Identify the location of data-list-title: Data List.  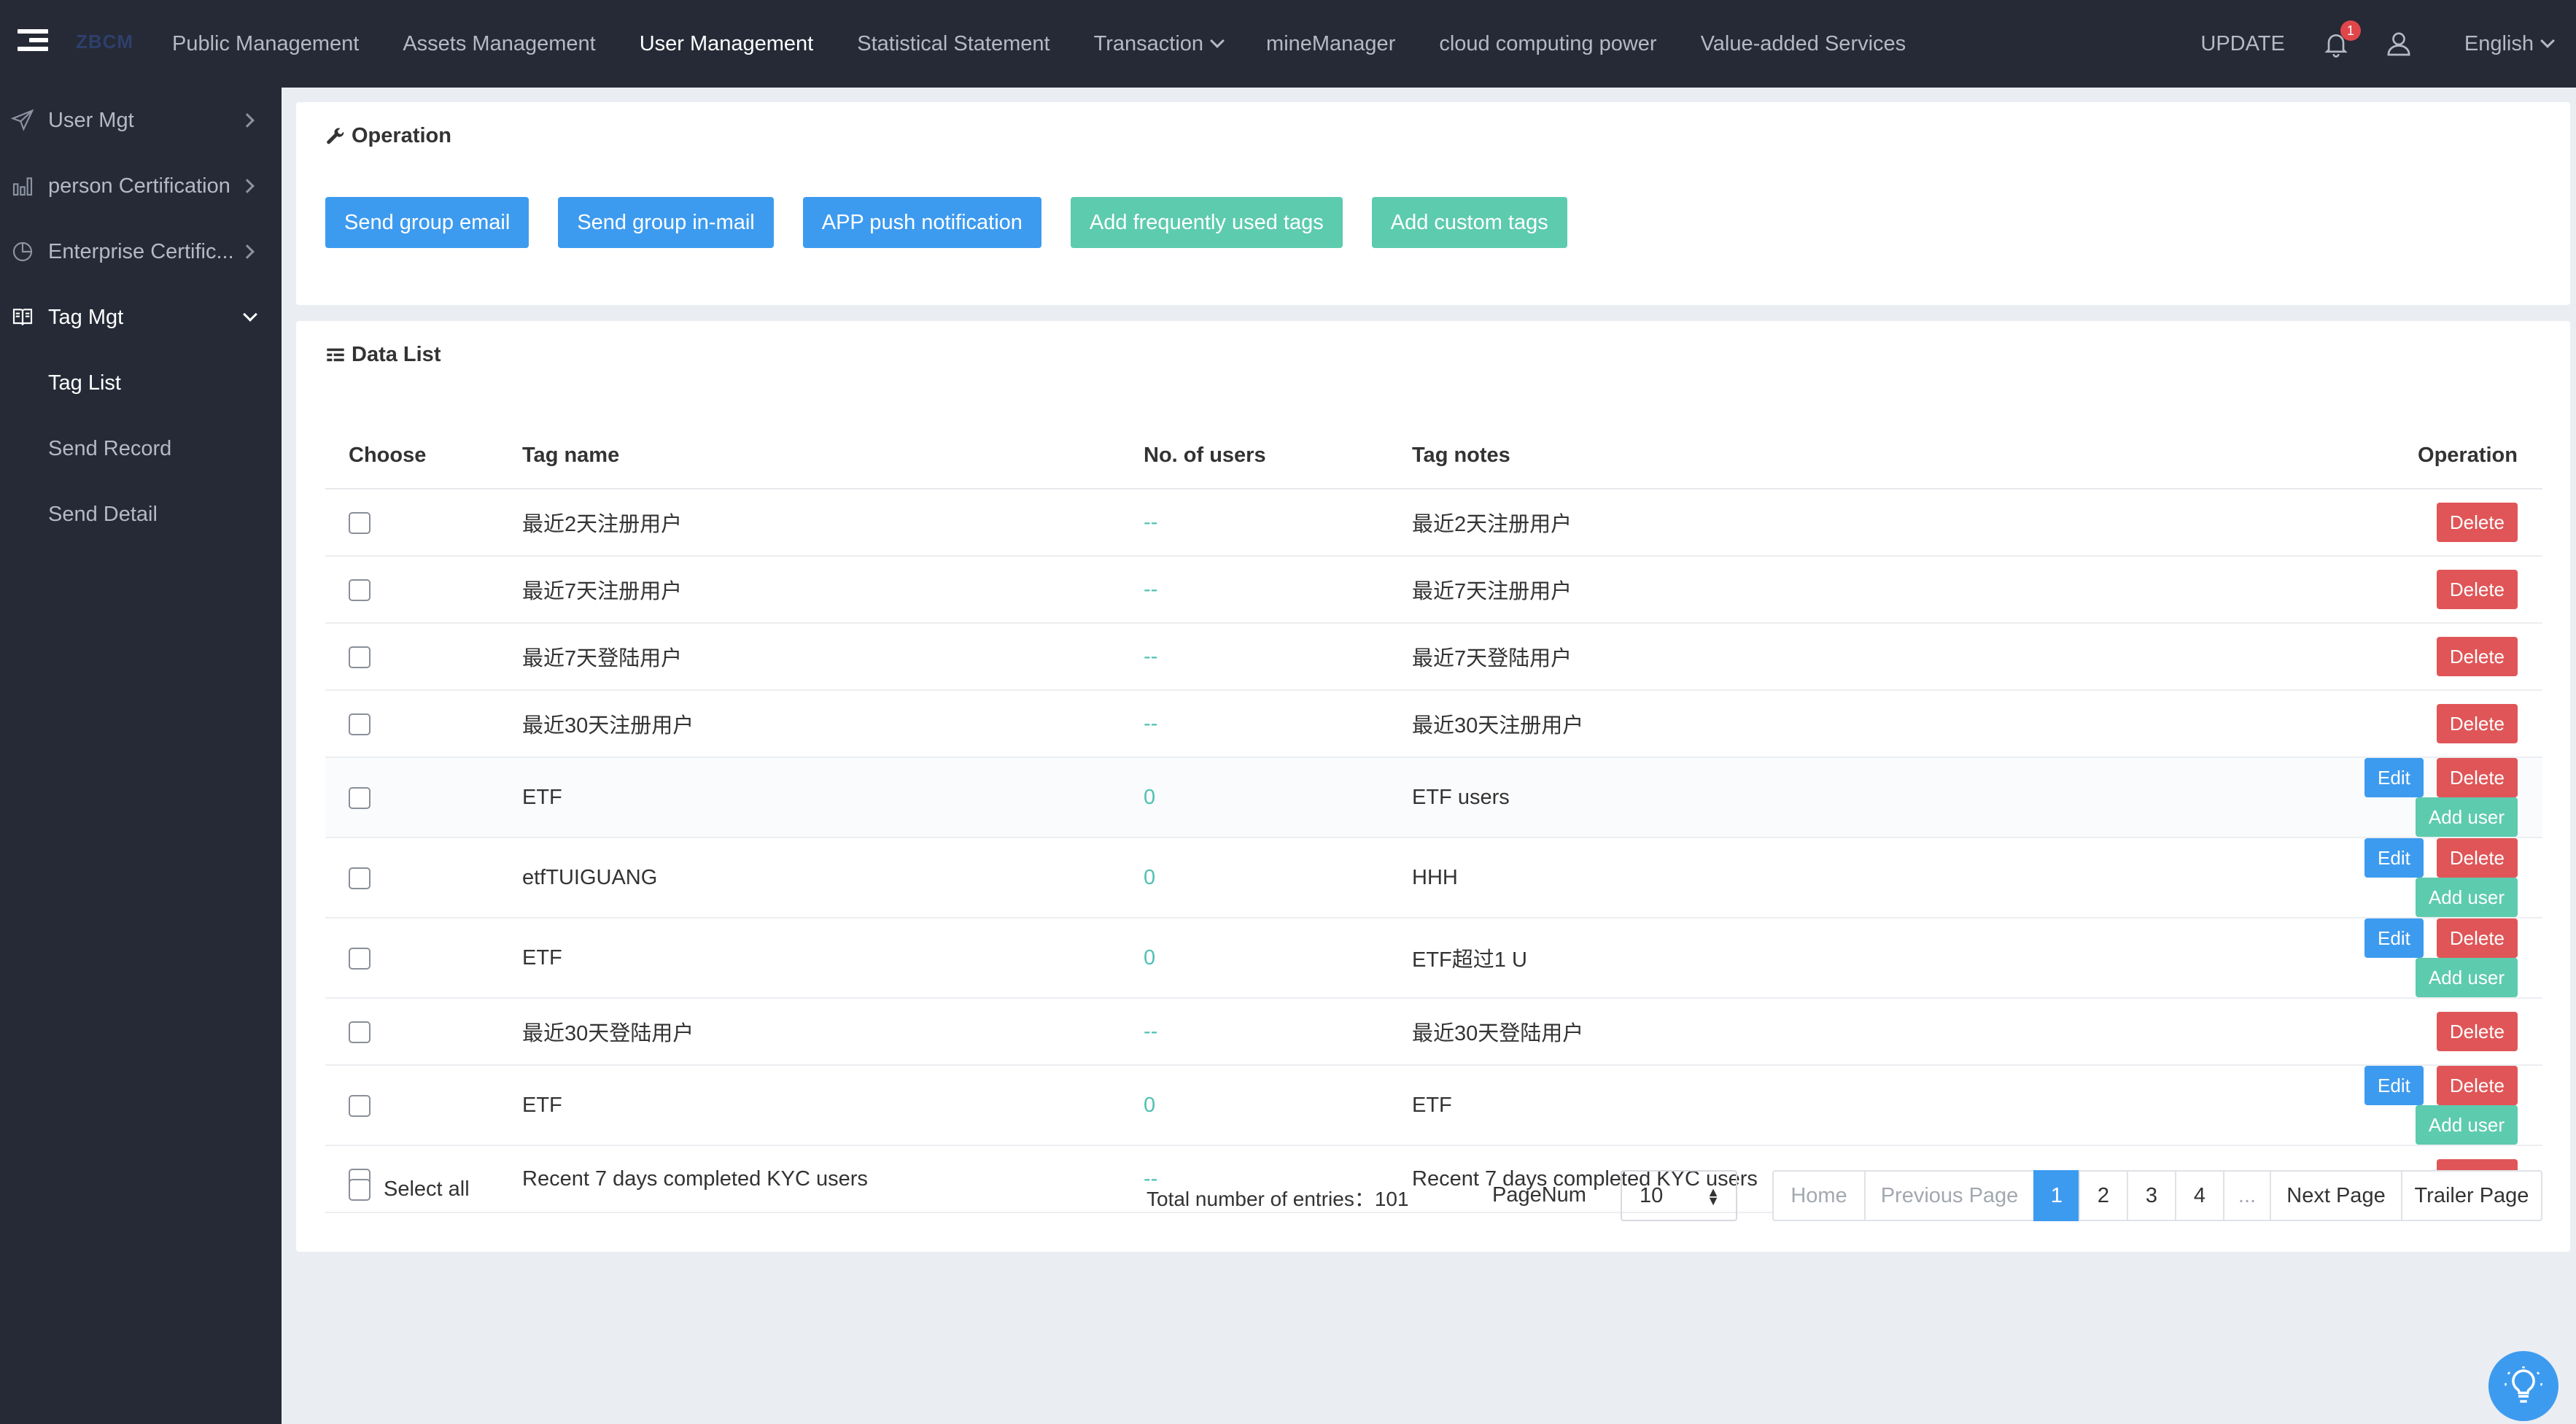
(383, 355).